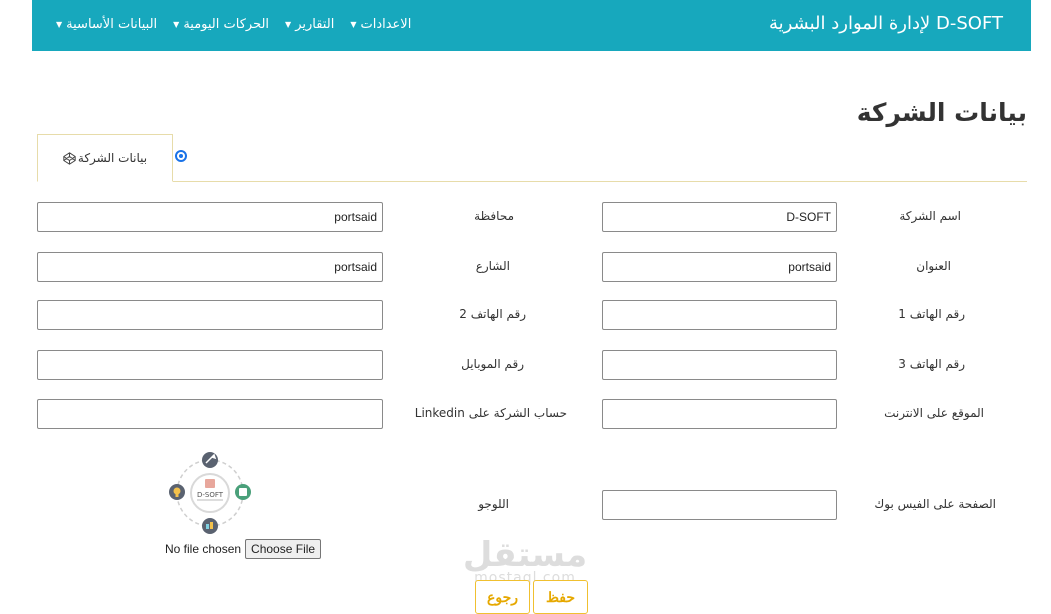  What do you see at coordinates (210, 365) in the screenshot?
I see `mobile-input` at bounding box center [210, 365].